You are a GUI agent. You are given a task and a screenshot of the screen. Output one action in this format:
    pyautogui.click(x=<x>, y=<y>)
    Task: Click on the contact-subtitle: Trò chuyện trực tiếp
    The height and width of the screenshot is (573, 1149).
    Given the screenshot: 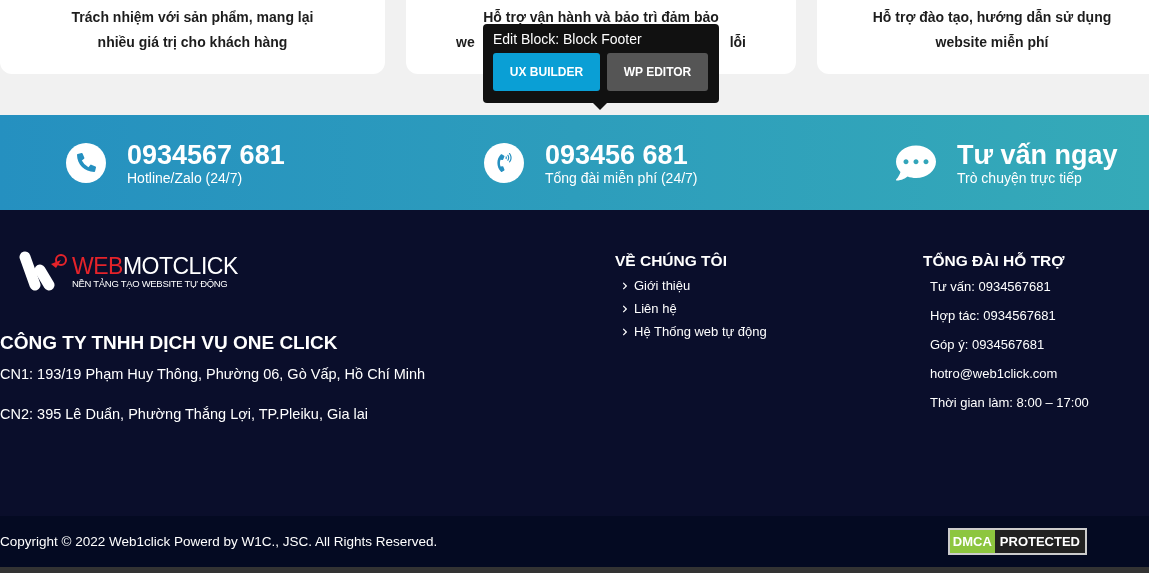 What is the action you would take?
    pyautogui.click(x=1019, y=177)
    